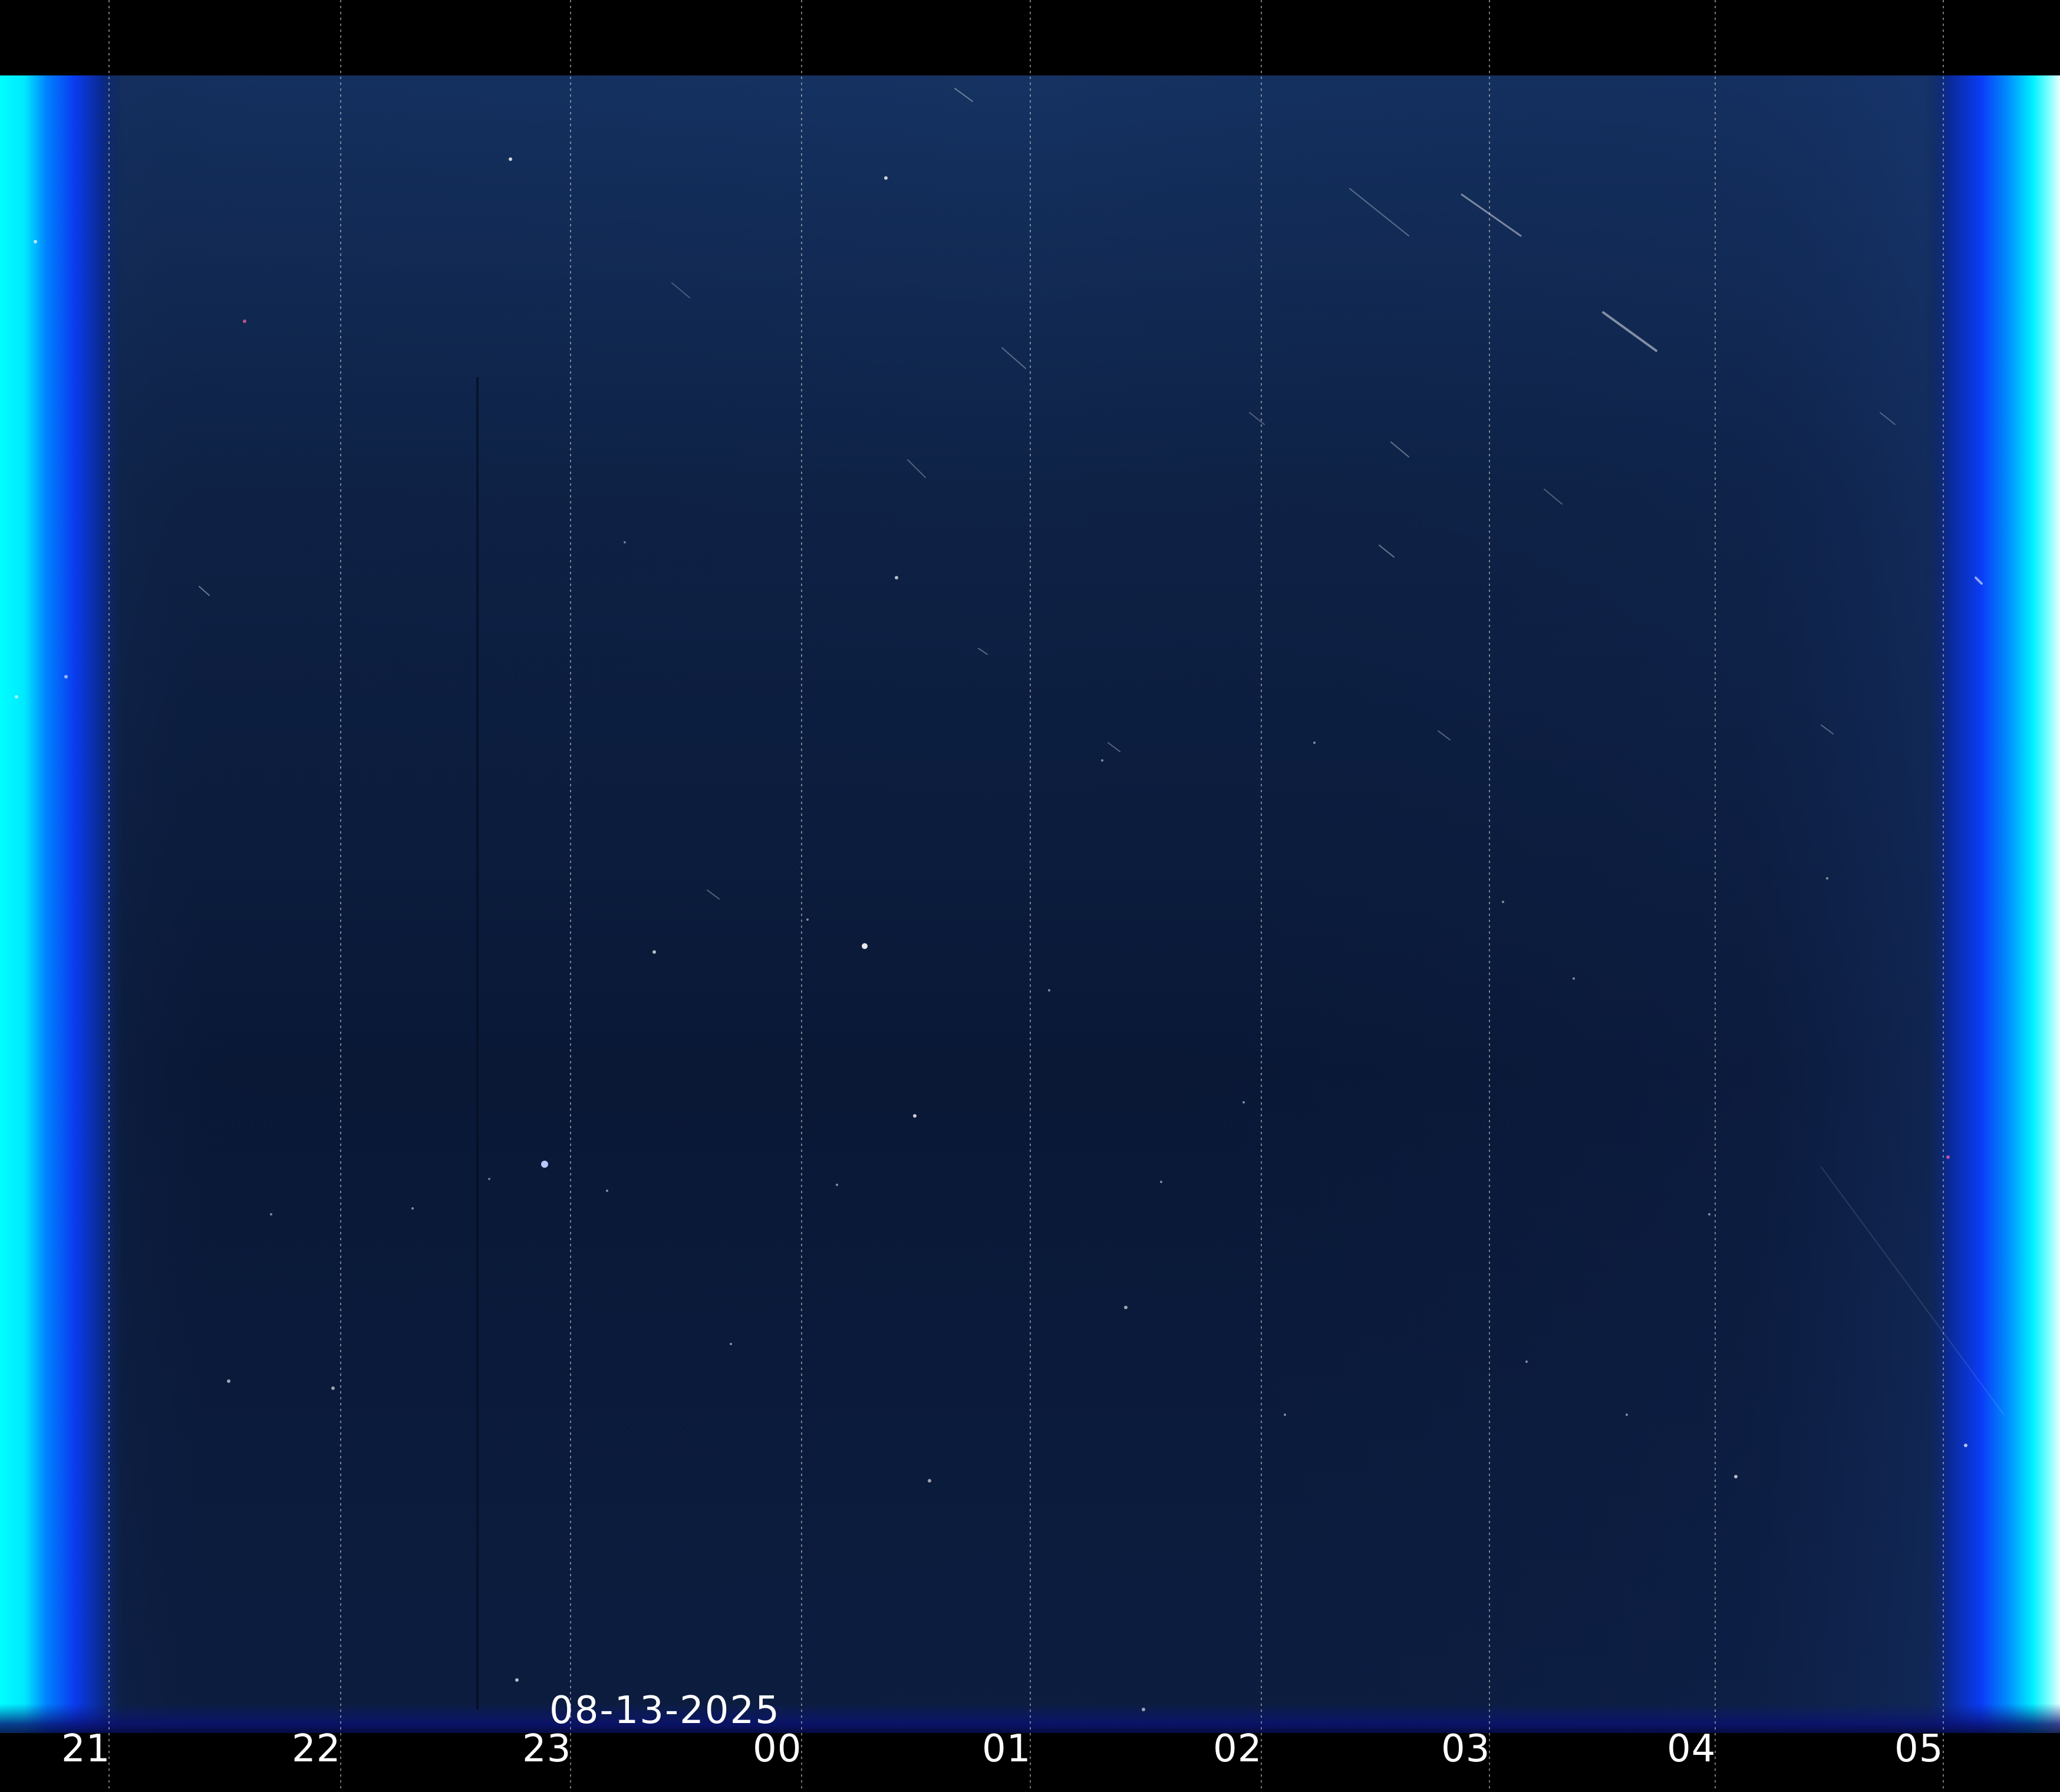  I want to click on hour-label-21: 21, so click(86, 1749).